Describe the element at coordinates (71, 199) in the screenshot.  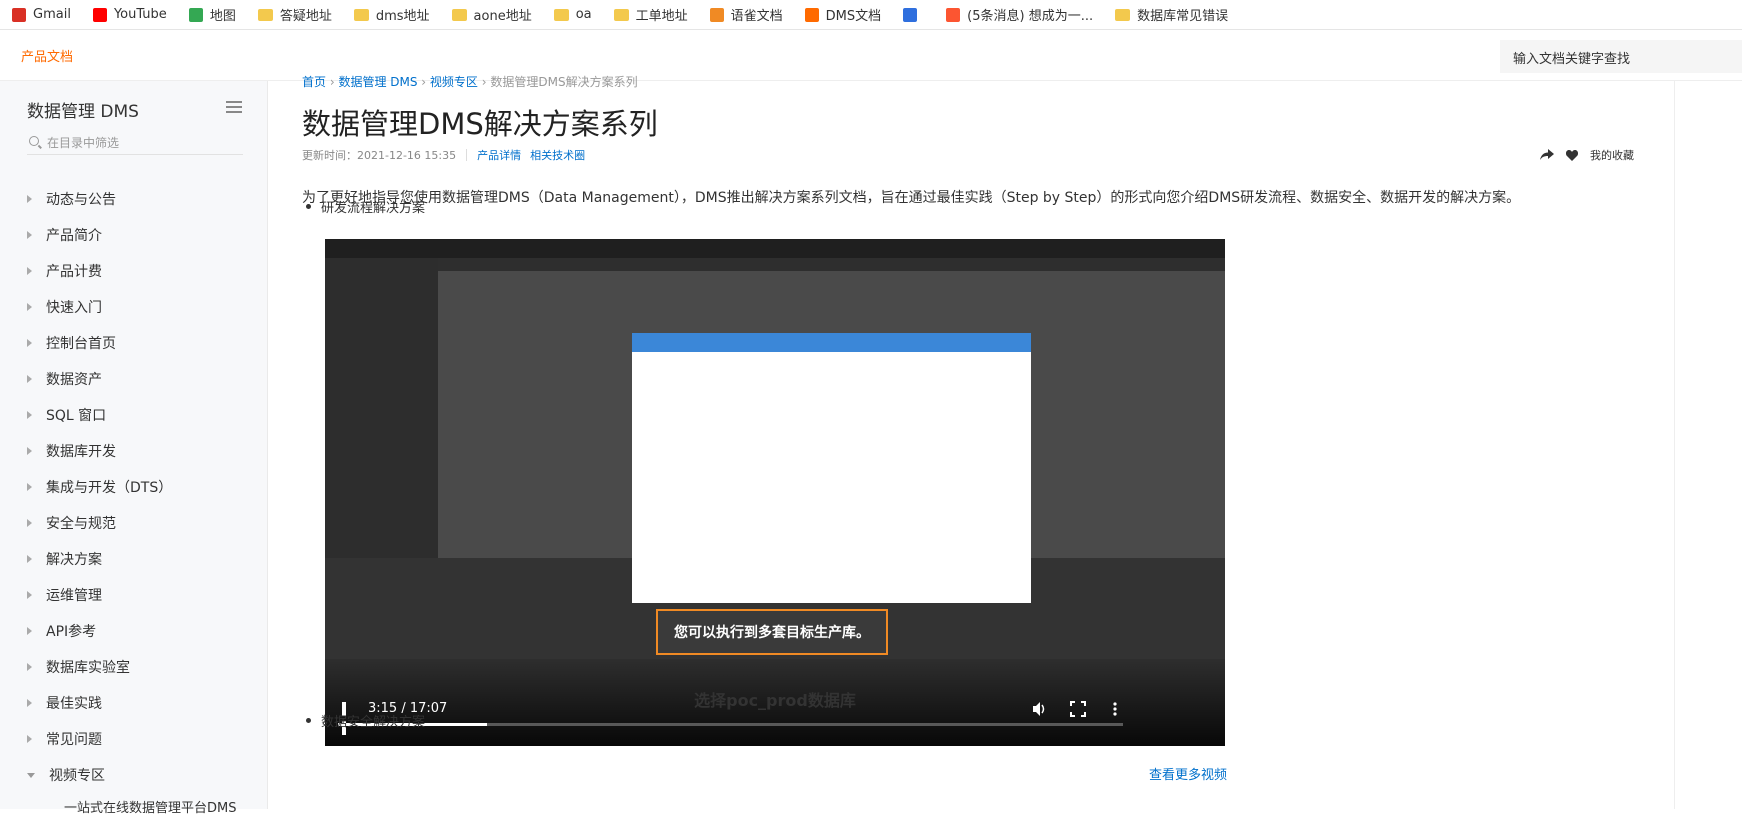
I see `sidebar-item-0: 动态与公告` at that location.